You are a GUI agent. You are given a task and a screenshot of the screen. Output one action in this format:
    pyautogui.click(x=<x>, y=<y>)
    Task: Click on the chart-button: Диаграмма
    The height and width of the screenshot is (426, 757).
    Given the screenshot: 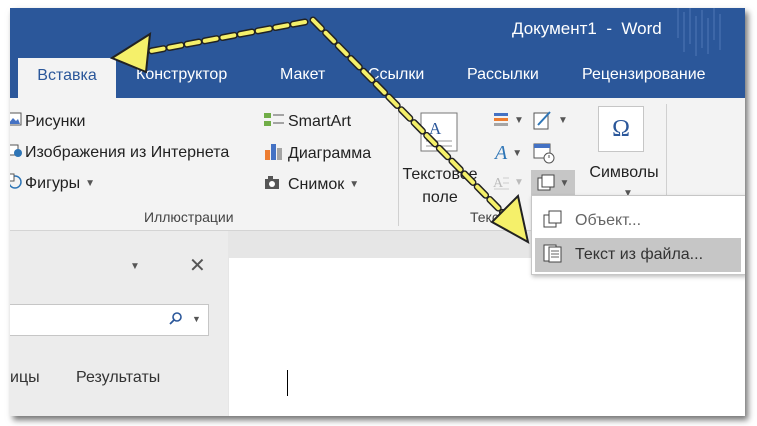 What is the action you would take?
    pyautogui.click(x=317, y=153)
    